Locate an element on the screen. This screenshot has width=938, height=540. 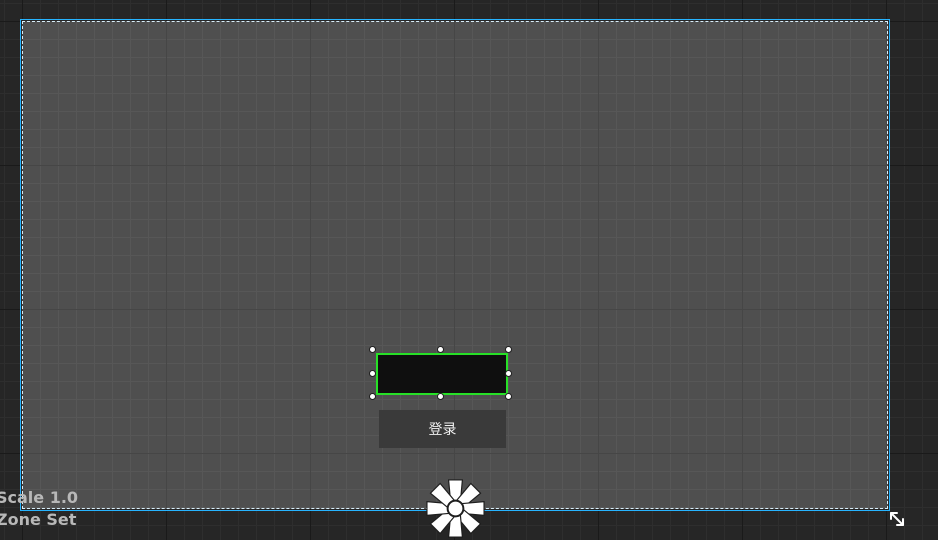
login-button-label: 登录 is located at coordinates (442, 430).